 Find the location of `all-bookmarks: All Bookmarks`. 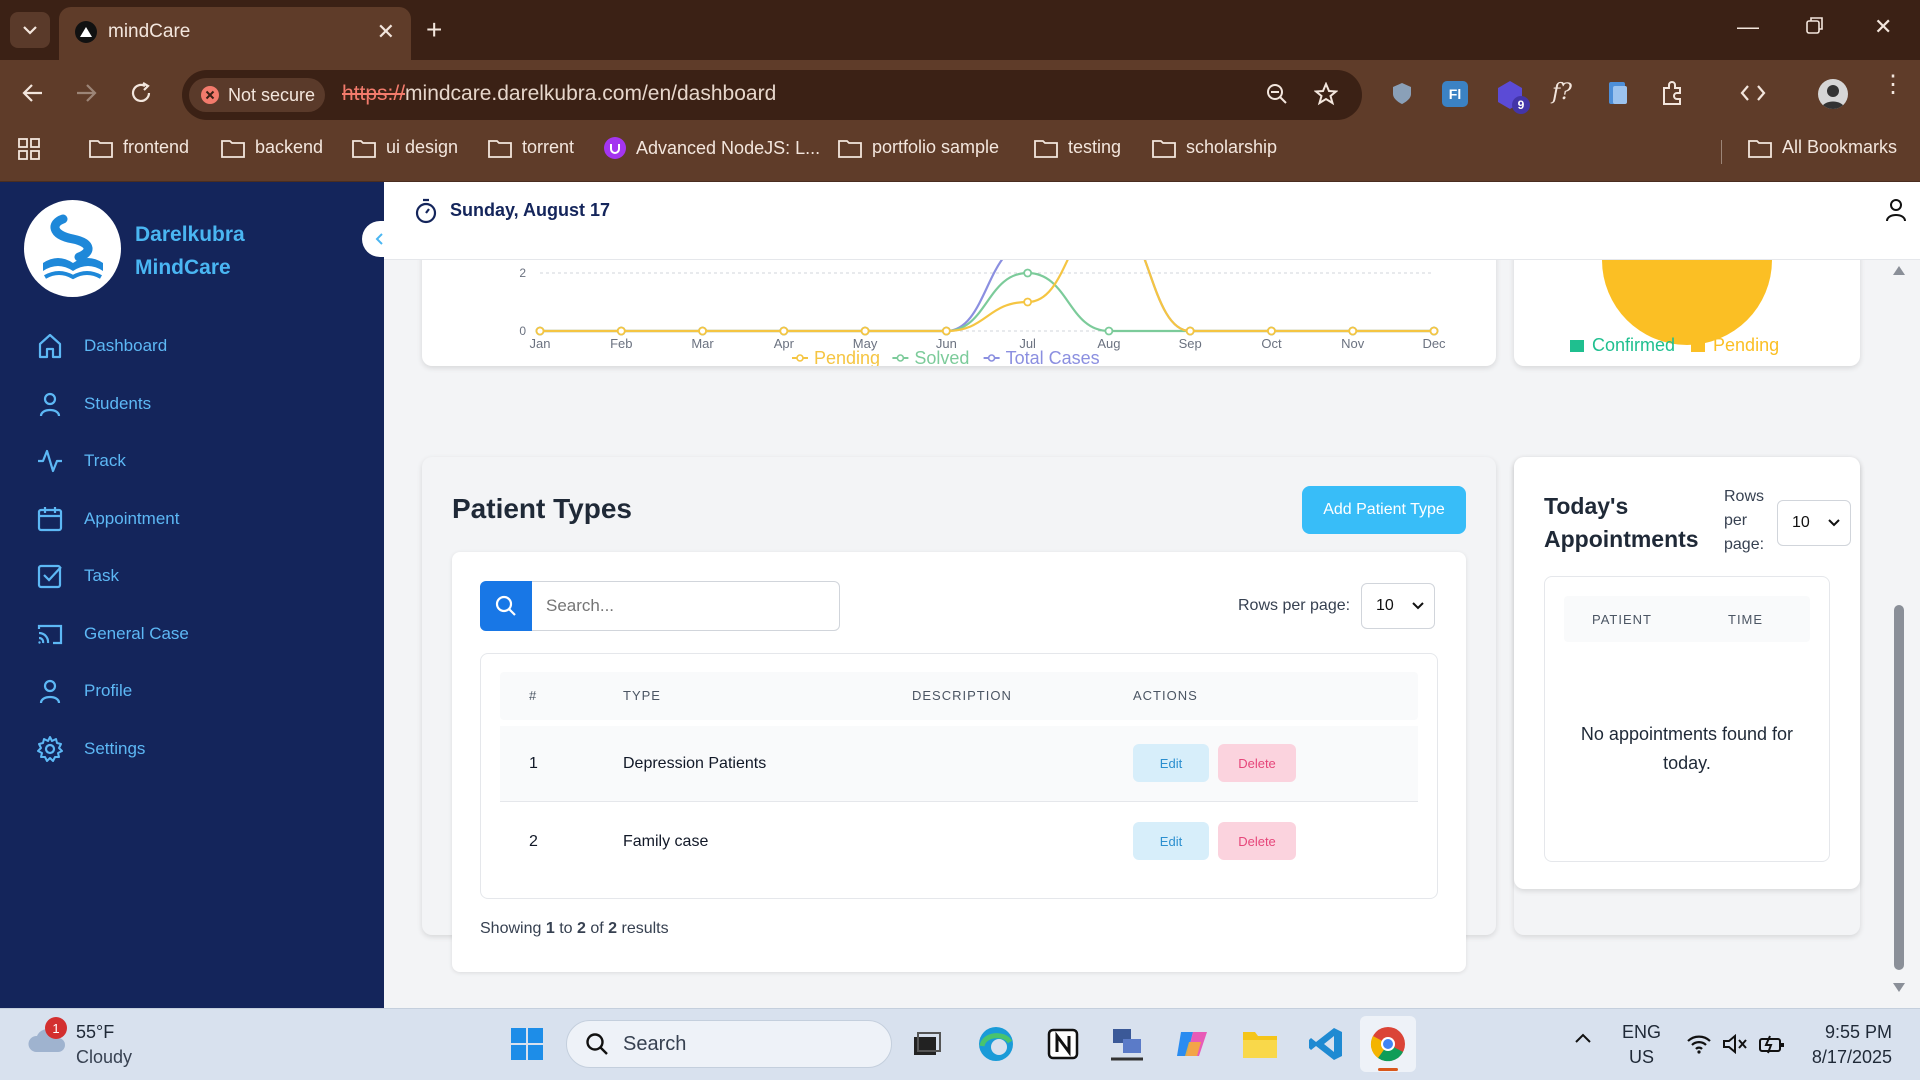

all-bookmarks: All Bookmarks is located at coordinates (1822, 147).